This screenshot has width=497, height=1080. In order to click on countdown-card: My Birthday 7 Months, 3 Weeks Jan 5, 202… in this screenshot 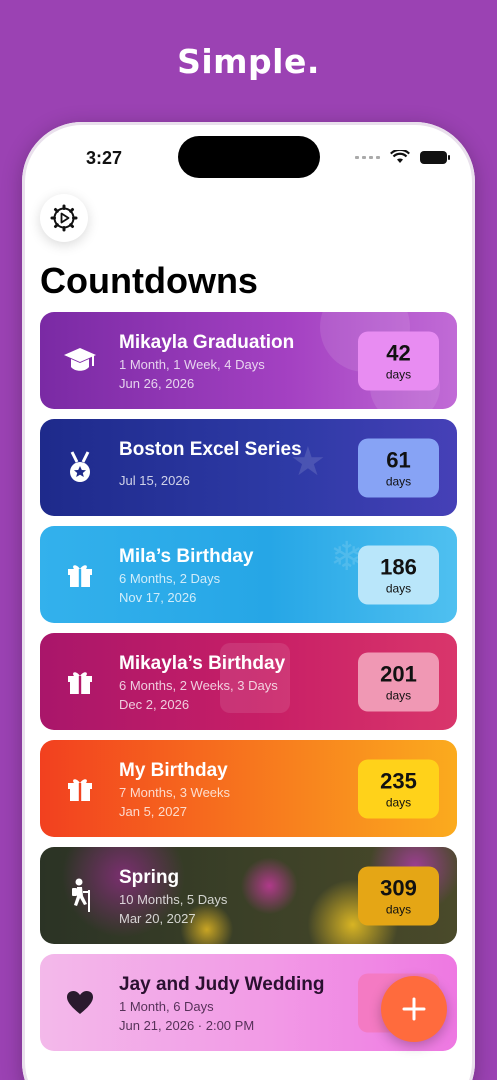, I will do `click(248, 788)`.